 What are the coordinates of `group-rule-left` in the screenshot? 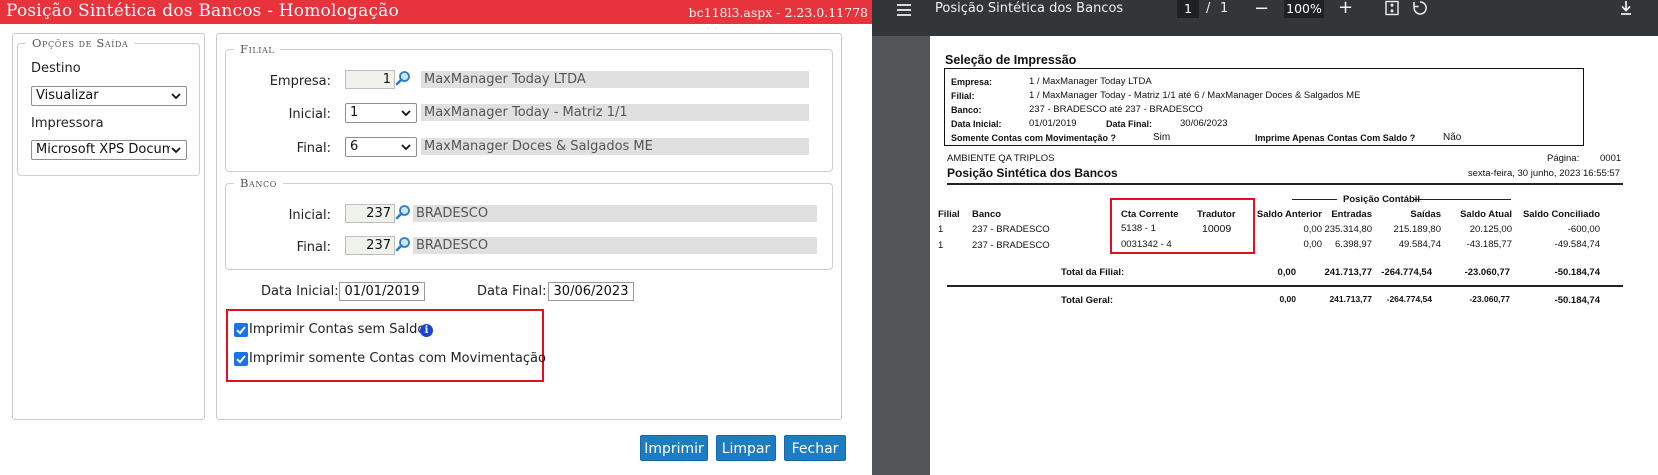 It's located at (1314, 199).